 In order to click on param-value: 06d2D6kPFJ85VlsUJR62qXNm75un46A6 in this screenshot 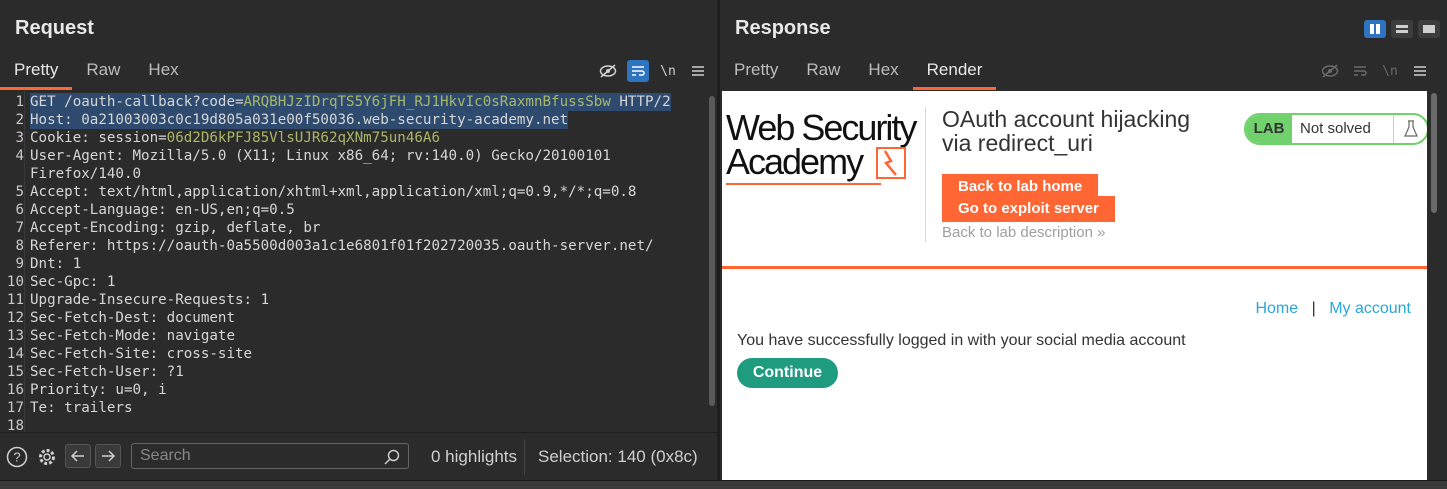, I will do `click(303, 138)`.